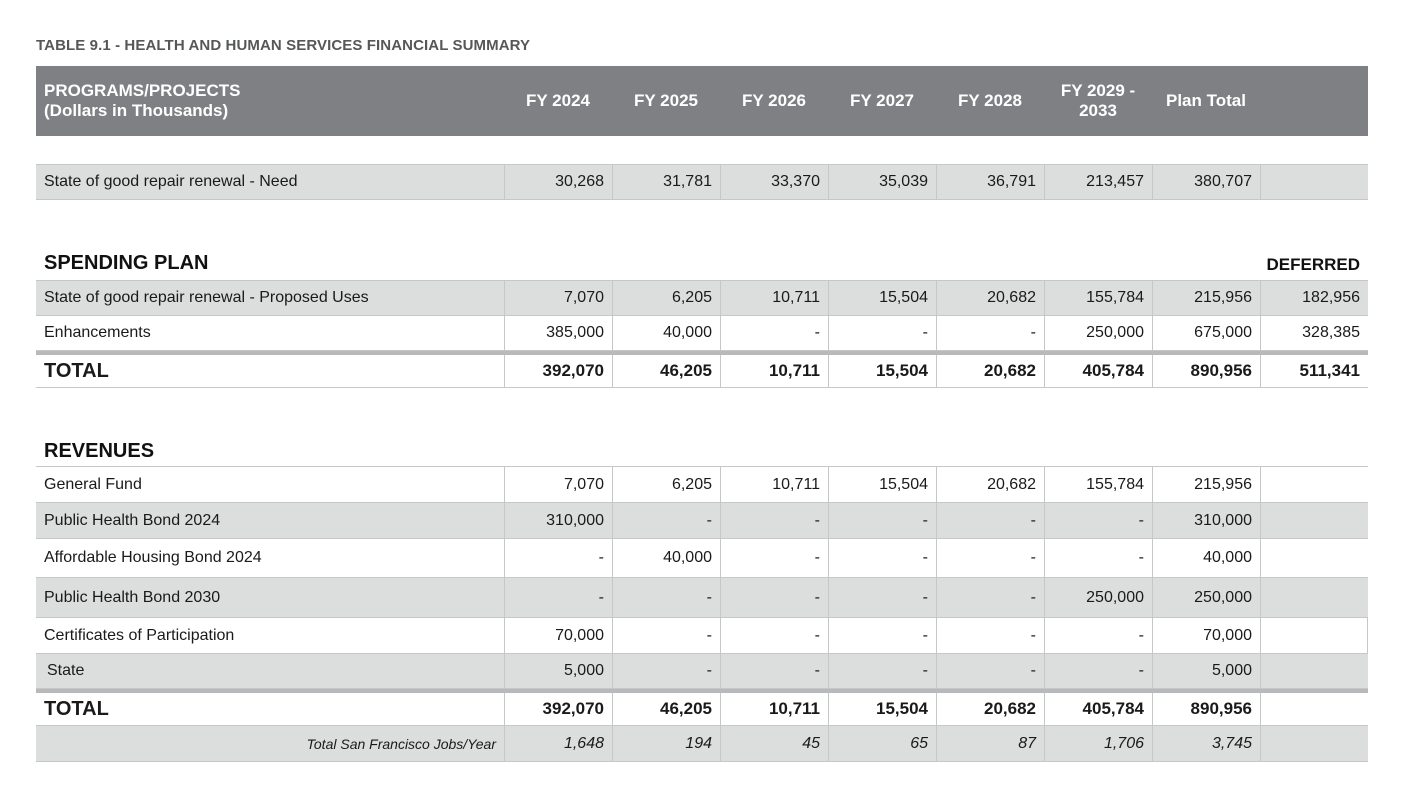  I want to click on header-label-line1: PROGRAMS/PROJECTS, so click(142, 90).